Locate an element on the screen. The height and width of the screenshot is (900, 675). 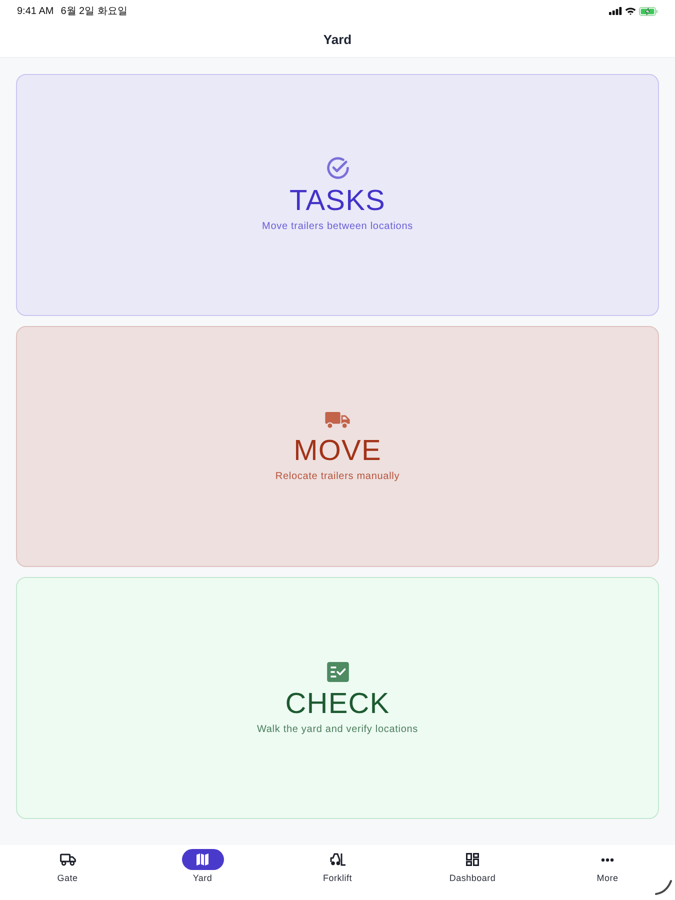
tab-bar-item: Forklift is located at coordinates (337, 872).